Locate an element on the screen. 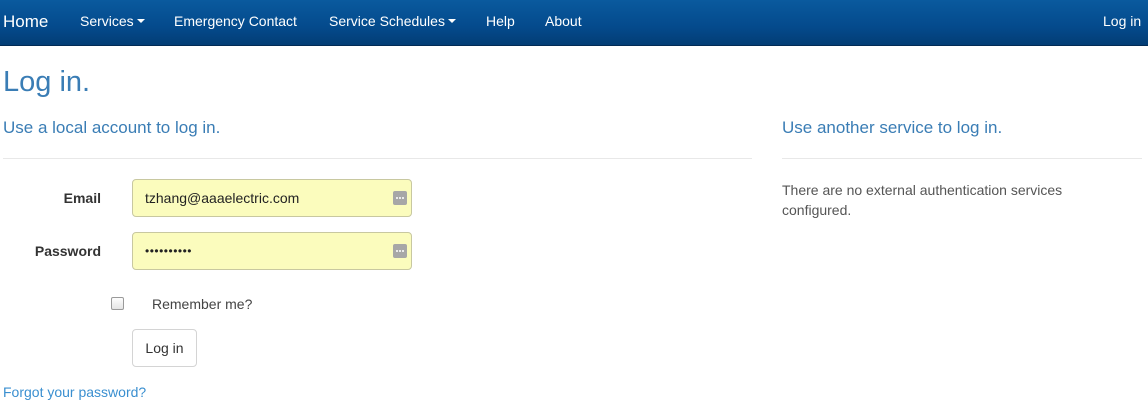 The image size is (1148, 412). nav-services-label: Services is located at coordinates (107, 21).